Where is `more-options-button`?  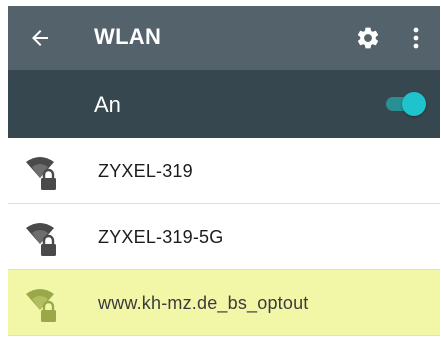 more-options-button is located at coordinates (416, 38).